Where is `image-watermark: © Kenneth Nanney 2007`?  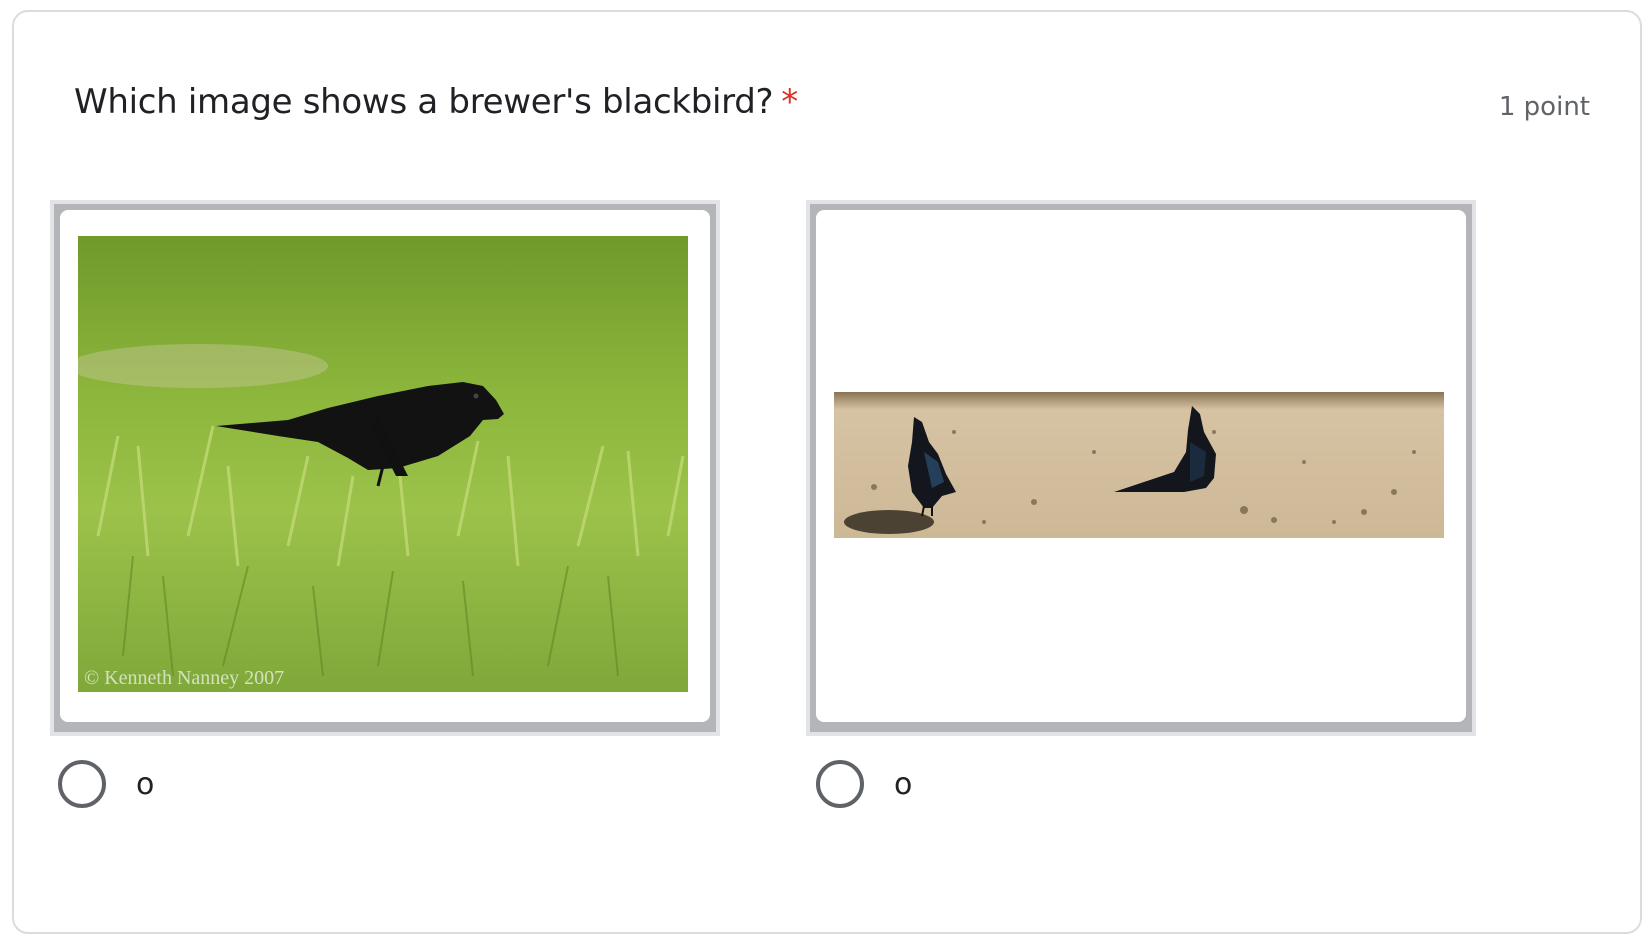 image-watermark: © Kenneth Nanney 2007 is located at coordinates (184, 678).